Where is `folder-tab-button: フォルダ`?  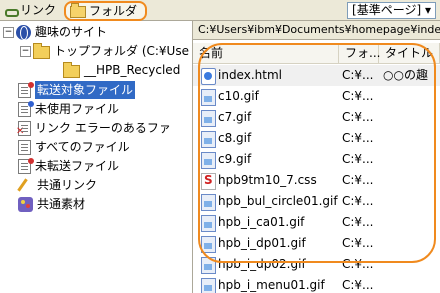 folder-tab-button: フォルダ is located at coordinates (106, 11).